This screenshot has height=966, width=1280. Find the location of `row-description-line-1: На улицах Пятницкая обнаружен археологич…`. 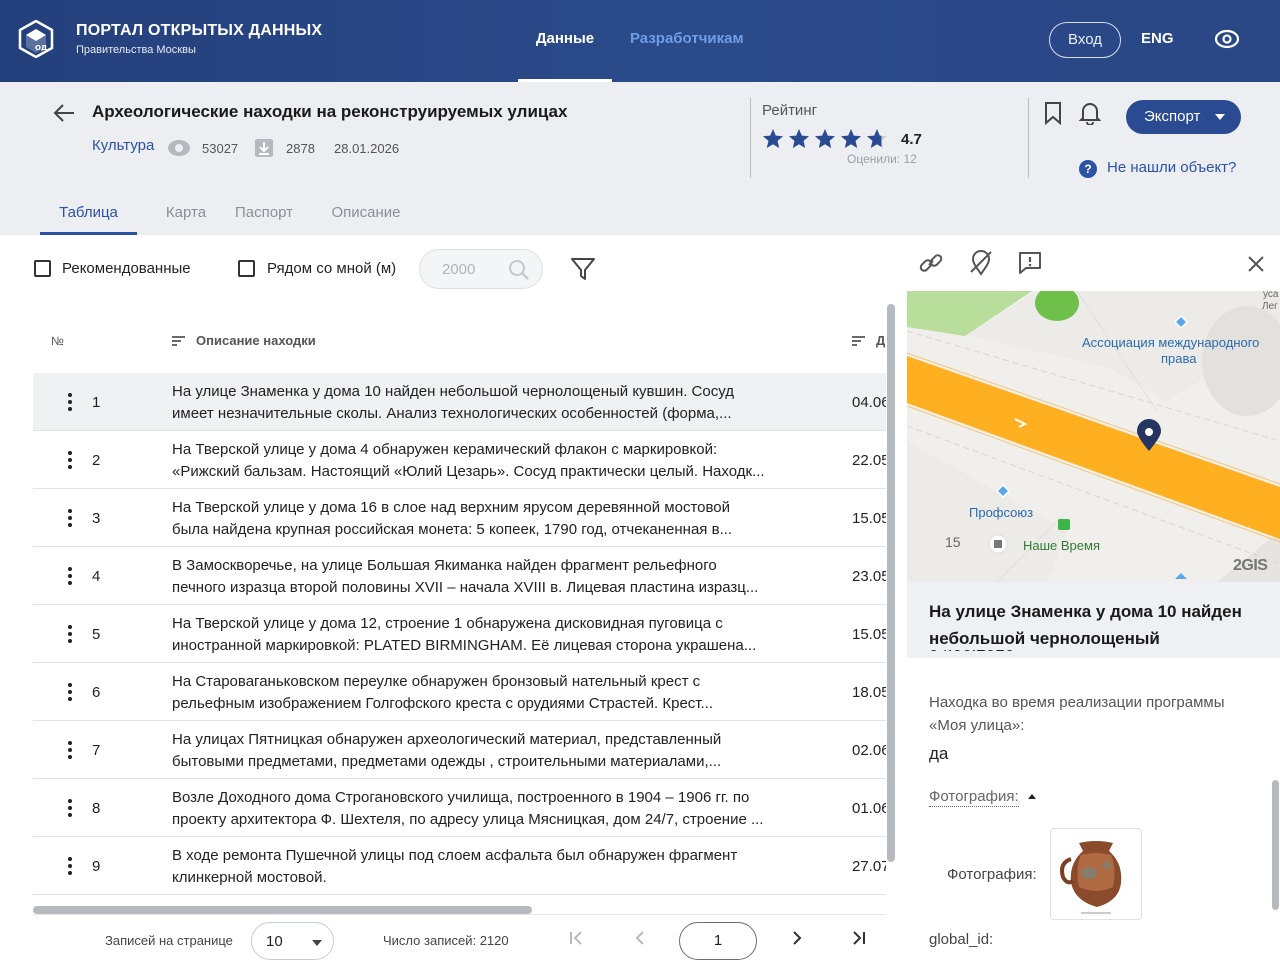

row-description-line-1: На улицах Пятницкая обнаружен археологич… is located at coordinates (447, 739).